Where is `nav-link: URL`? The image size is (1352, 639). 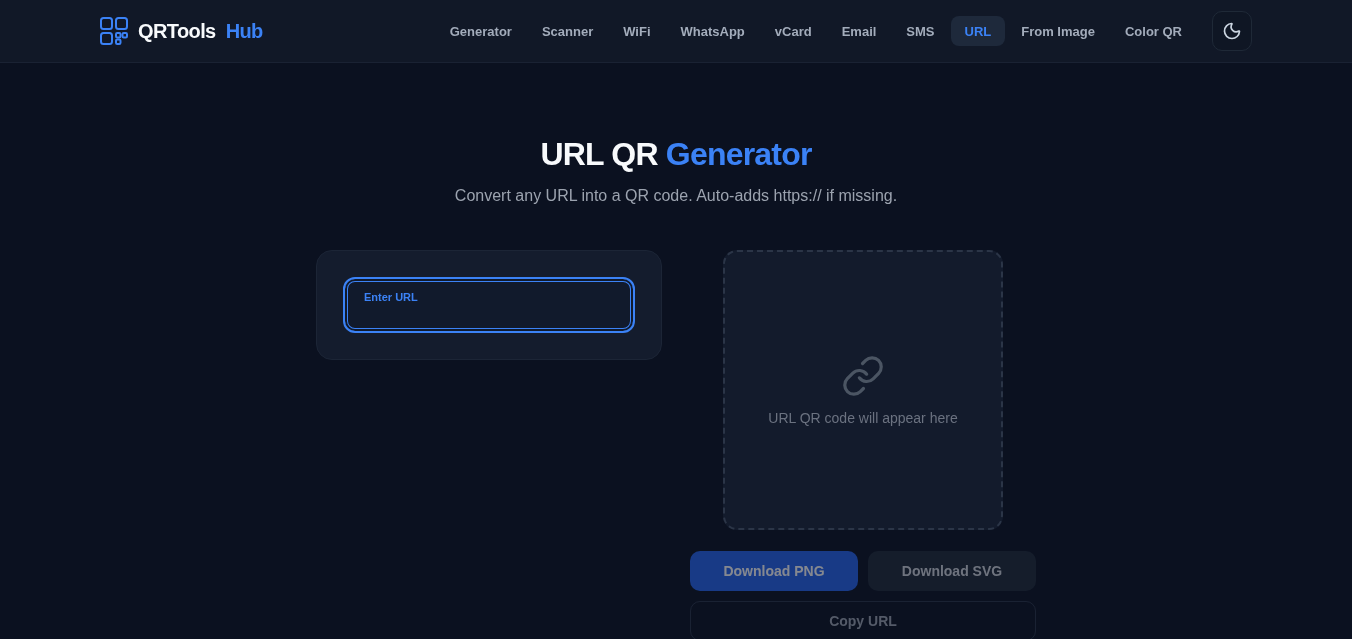 nav-link: URL is located at coordinates (978, 31).